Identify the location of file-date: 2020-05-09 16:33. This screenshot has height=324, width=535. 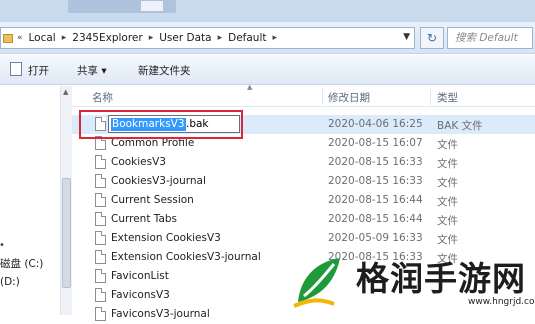
(375, 238).